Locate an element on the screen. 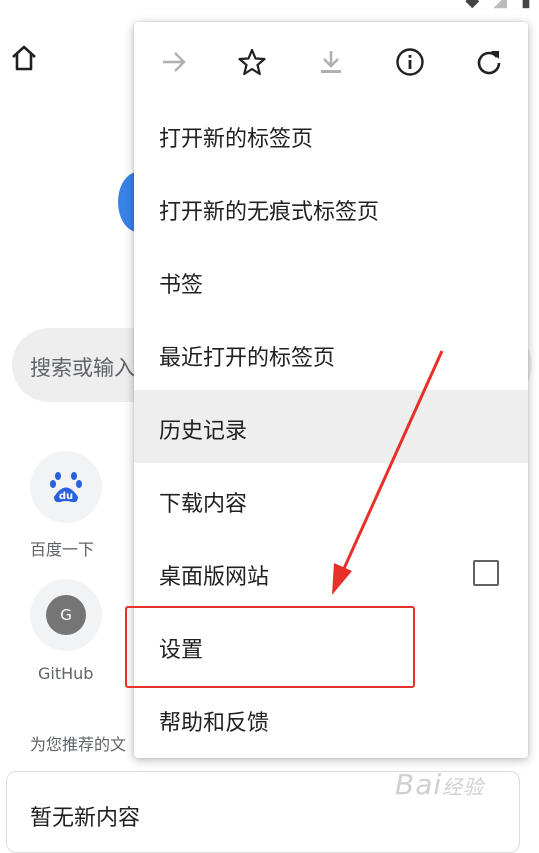  svg-text: du is located at coordinates (66, 496).